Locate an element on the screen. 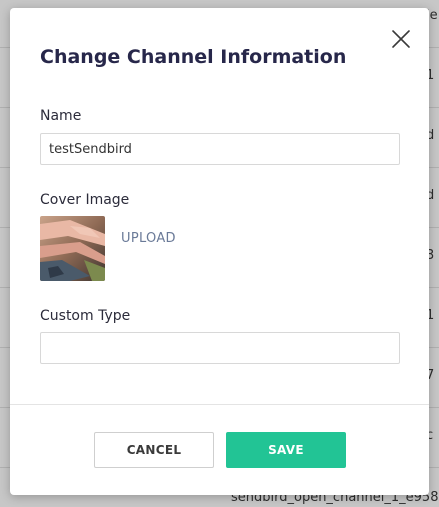 This screenshot has width=439, height=507. close-button is located at coordinates (401, 39).